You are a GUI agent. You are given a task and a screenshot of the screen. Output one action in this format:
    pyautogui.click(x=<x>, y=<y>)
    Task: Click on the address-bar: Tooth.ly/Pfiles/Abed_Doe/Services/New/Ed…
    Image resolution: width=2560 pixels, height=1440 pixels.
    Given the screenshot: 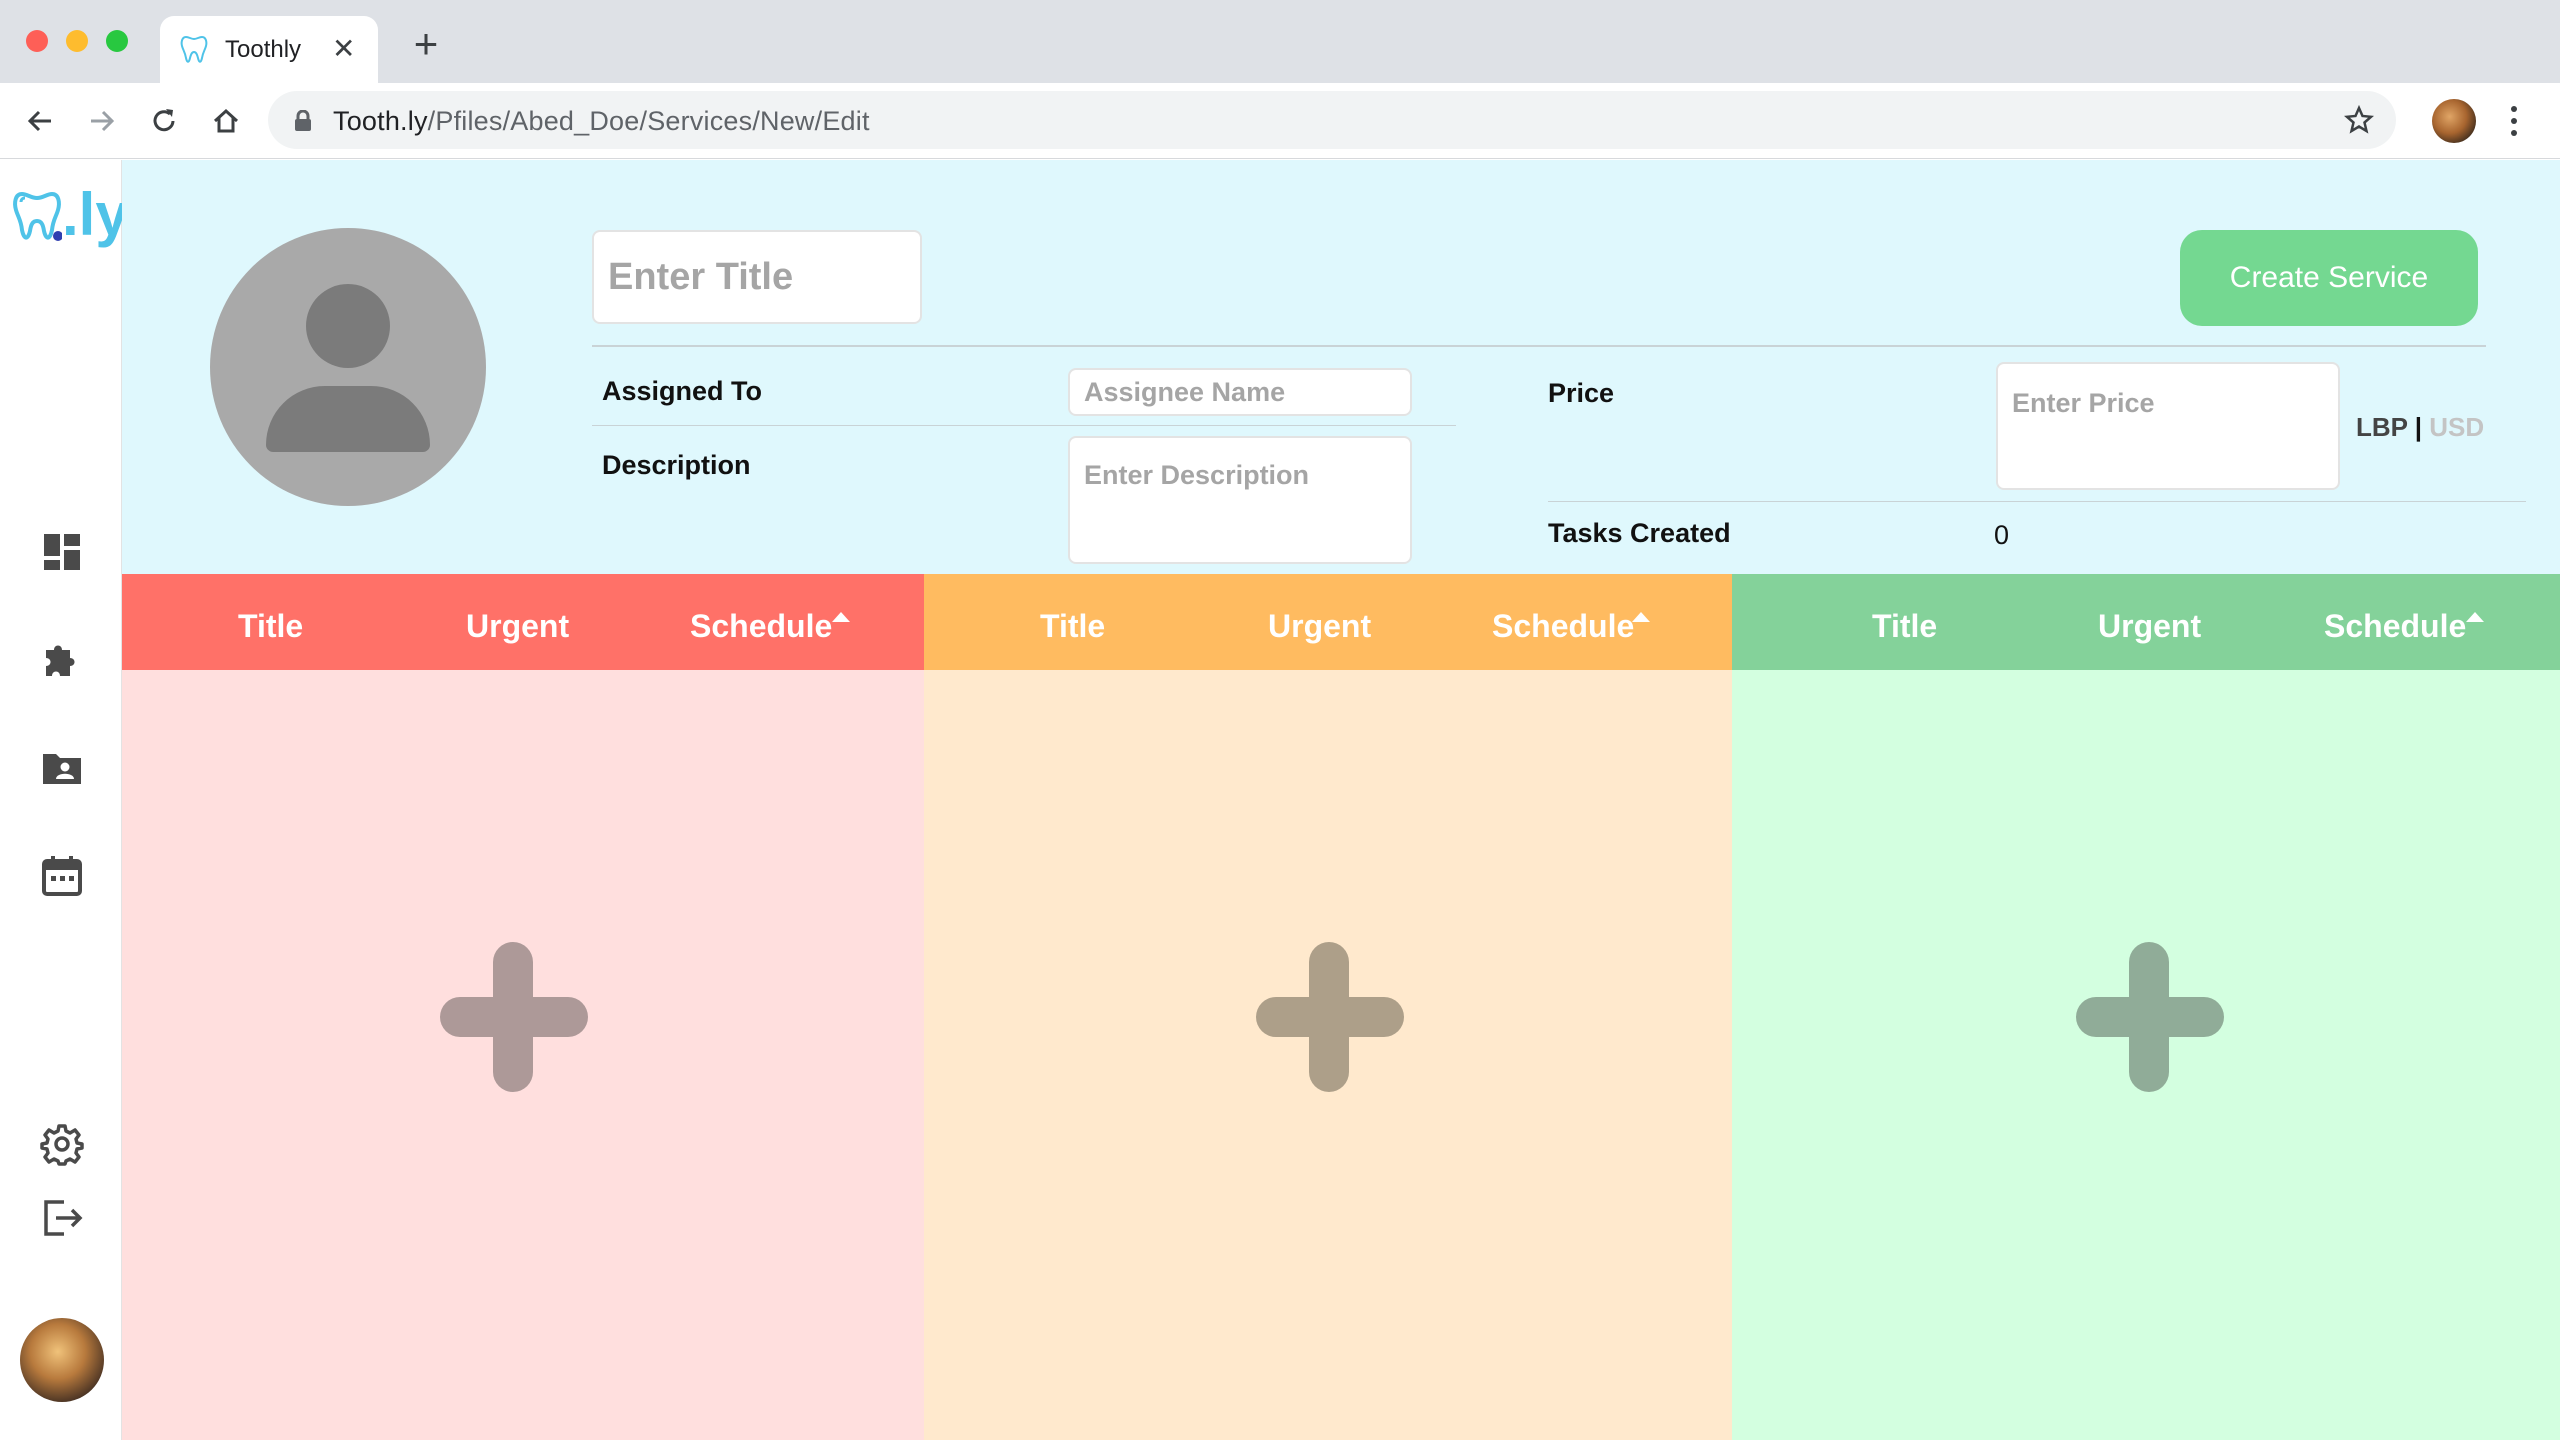 What is the action you would take?
    pyautogui.click(x=1332, y=120)
    